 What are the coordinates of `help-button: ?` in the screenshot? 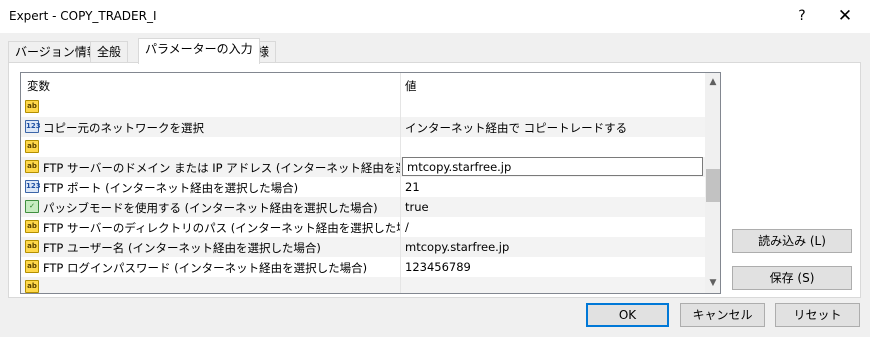 It's located at (802, 16).